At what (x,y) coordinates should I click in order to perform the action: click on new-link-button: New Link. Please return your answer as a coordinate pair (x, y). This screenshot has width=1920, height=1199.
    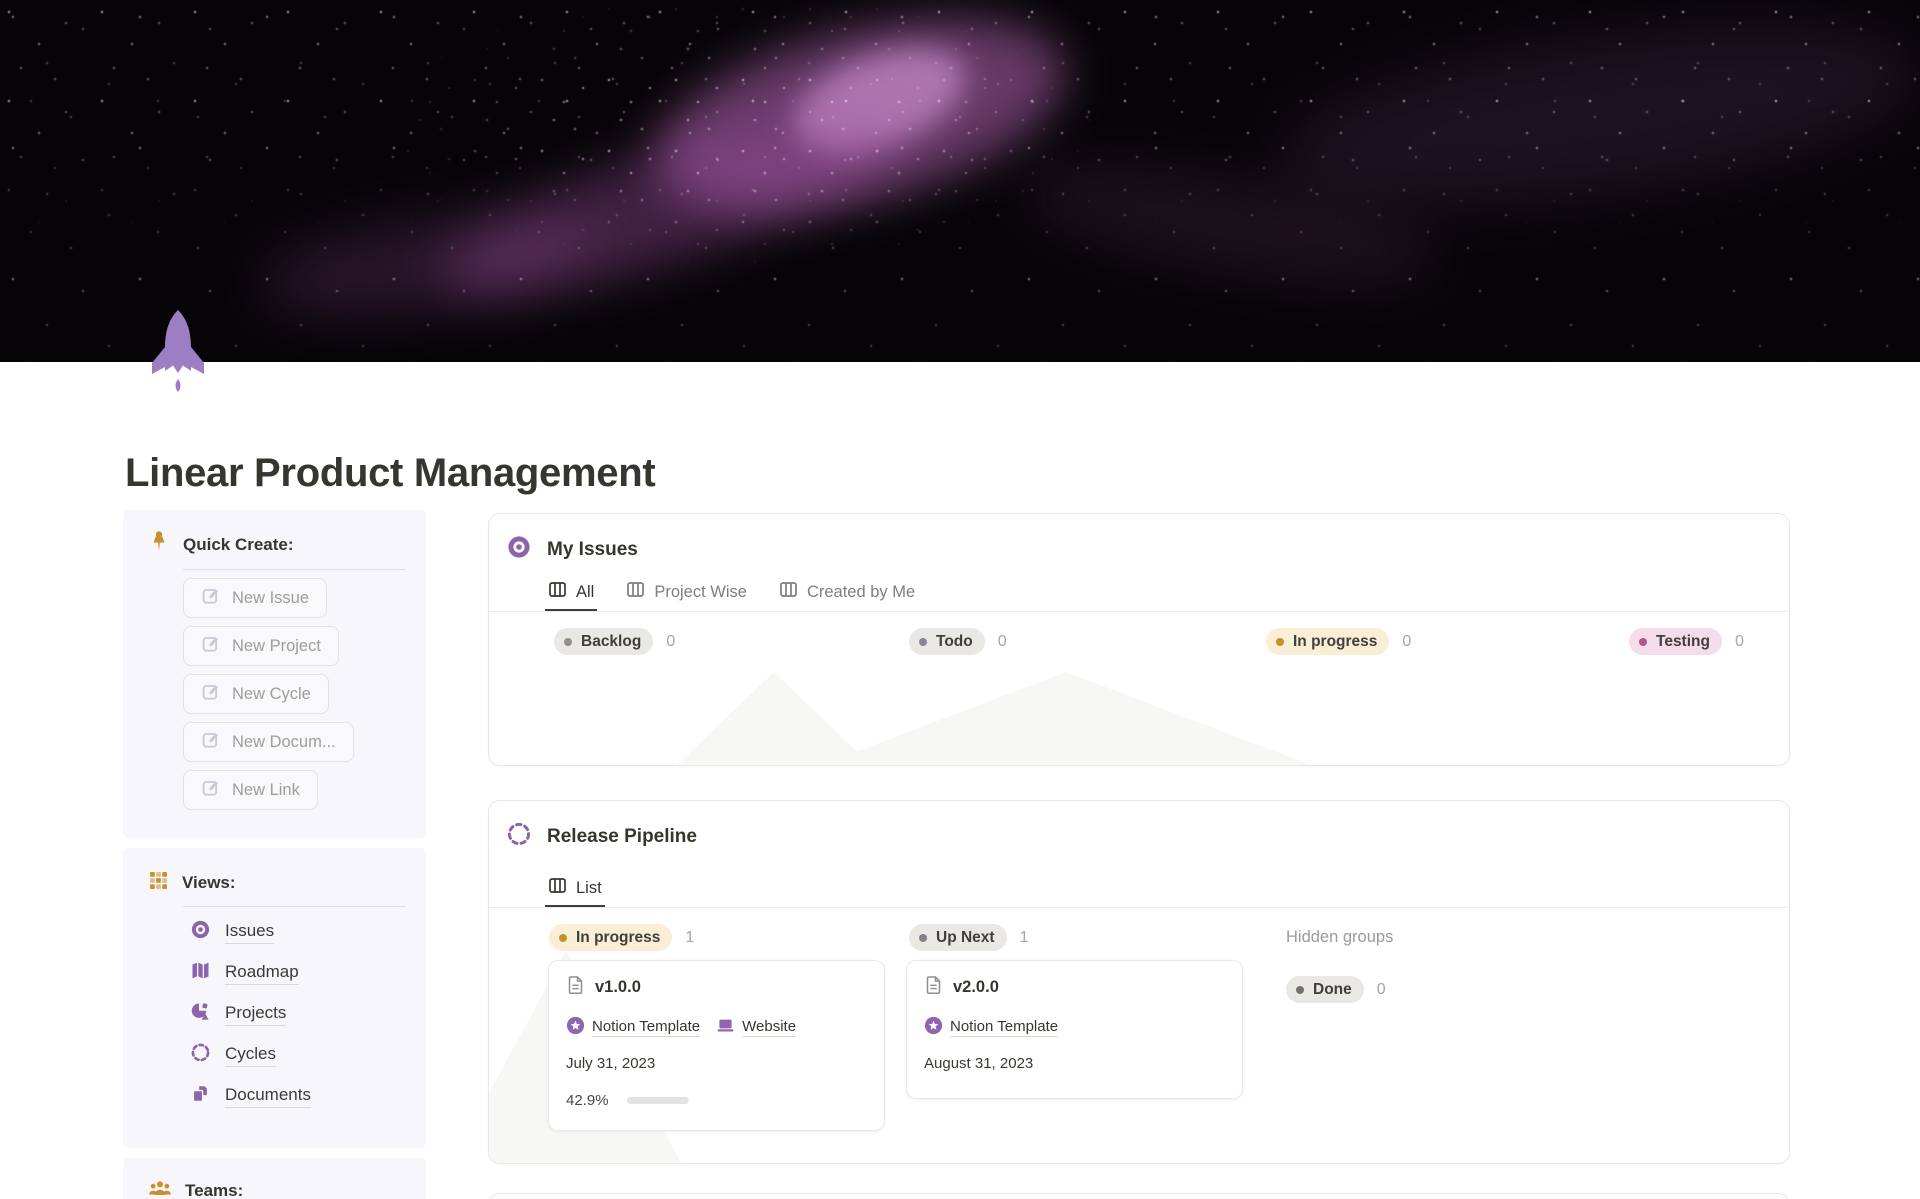
    Looking at the image, I should click on (250, 790).